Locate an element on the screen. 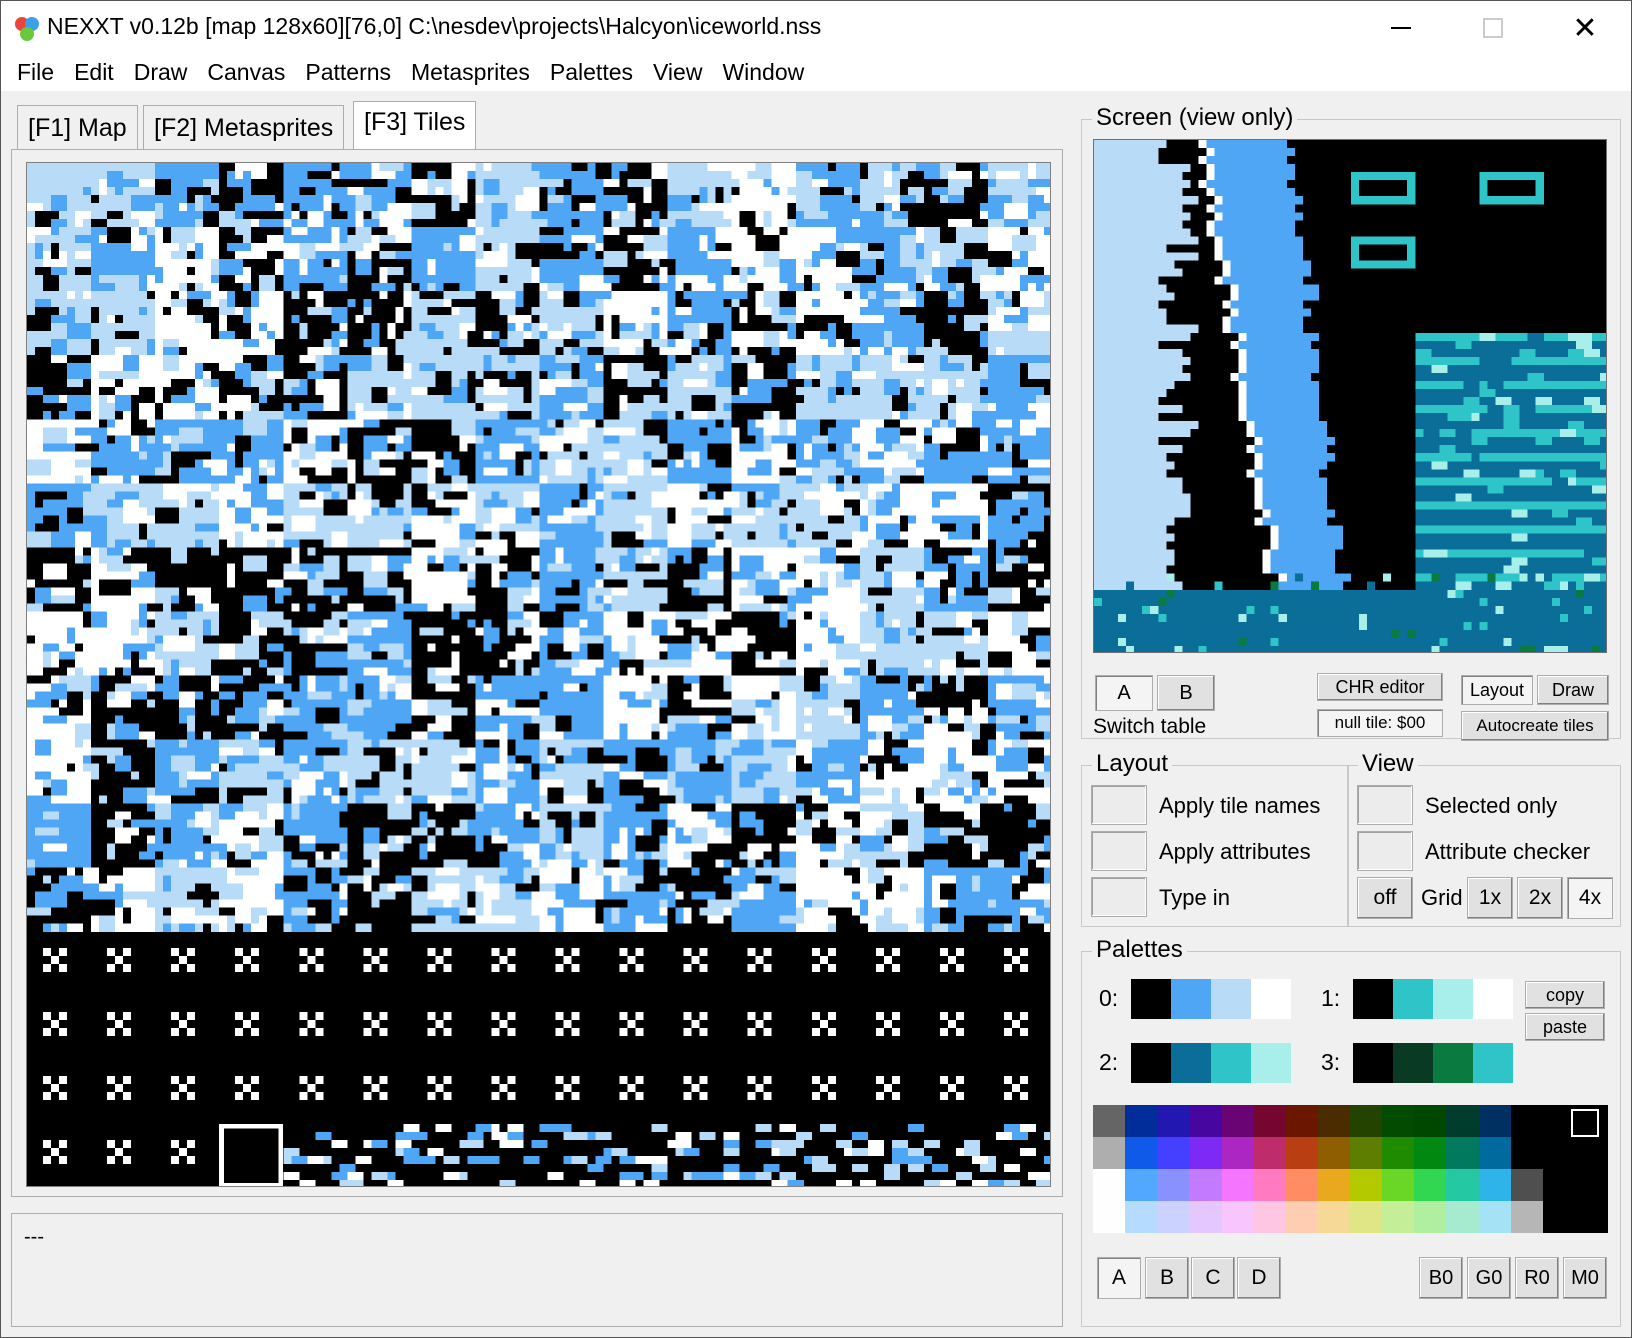 The image size is (1632, 1338). nes-master-palette is located at coordinates (1350, 1169).